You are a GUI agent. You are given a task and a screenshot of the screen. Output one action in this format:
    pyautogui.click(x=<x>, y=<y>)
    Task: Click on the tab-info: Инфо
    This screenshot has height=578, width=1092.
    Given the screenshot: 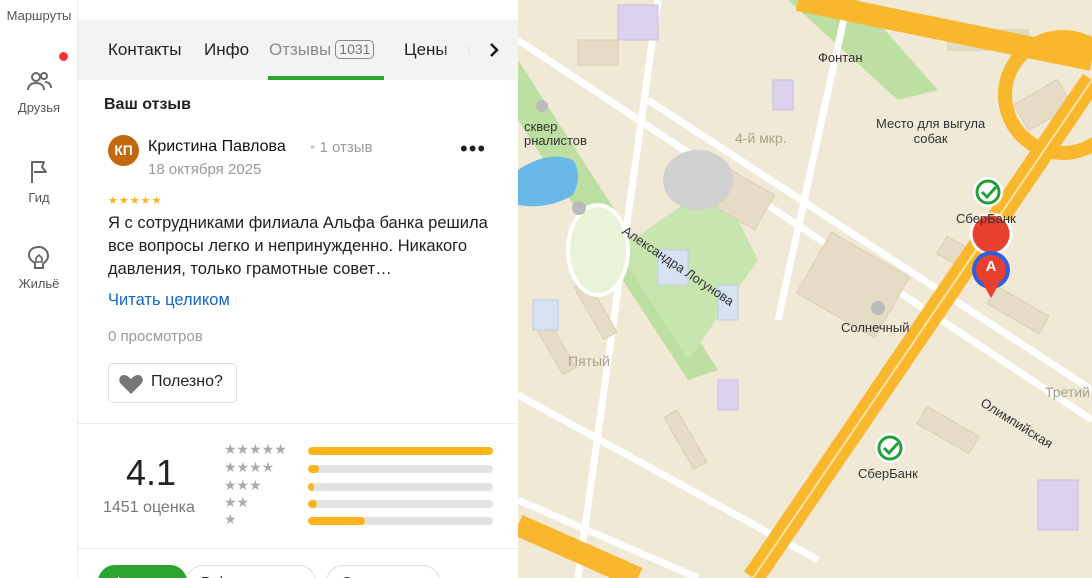 What is the action you would take?
    pyautogui.click(x=226, y=50)
    